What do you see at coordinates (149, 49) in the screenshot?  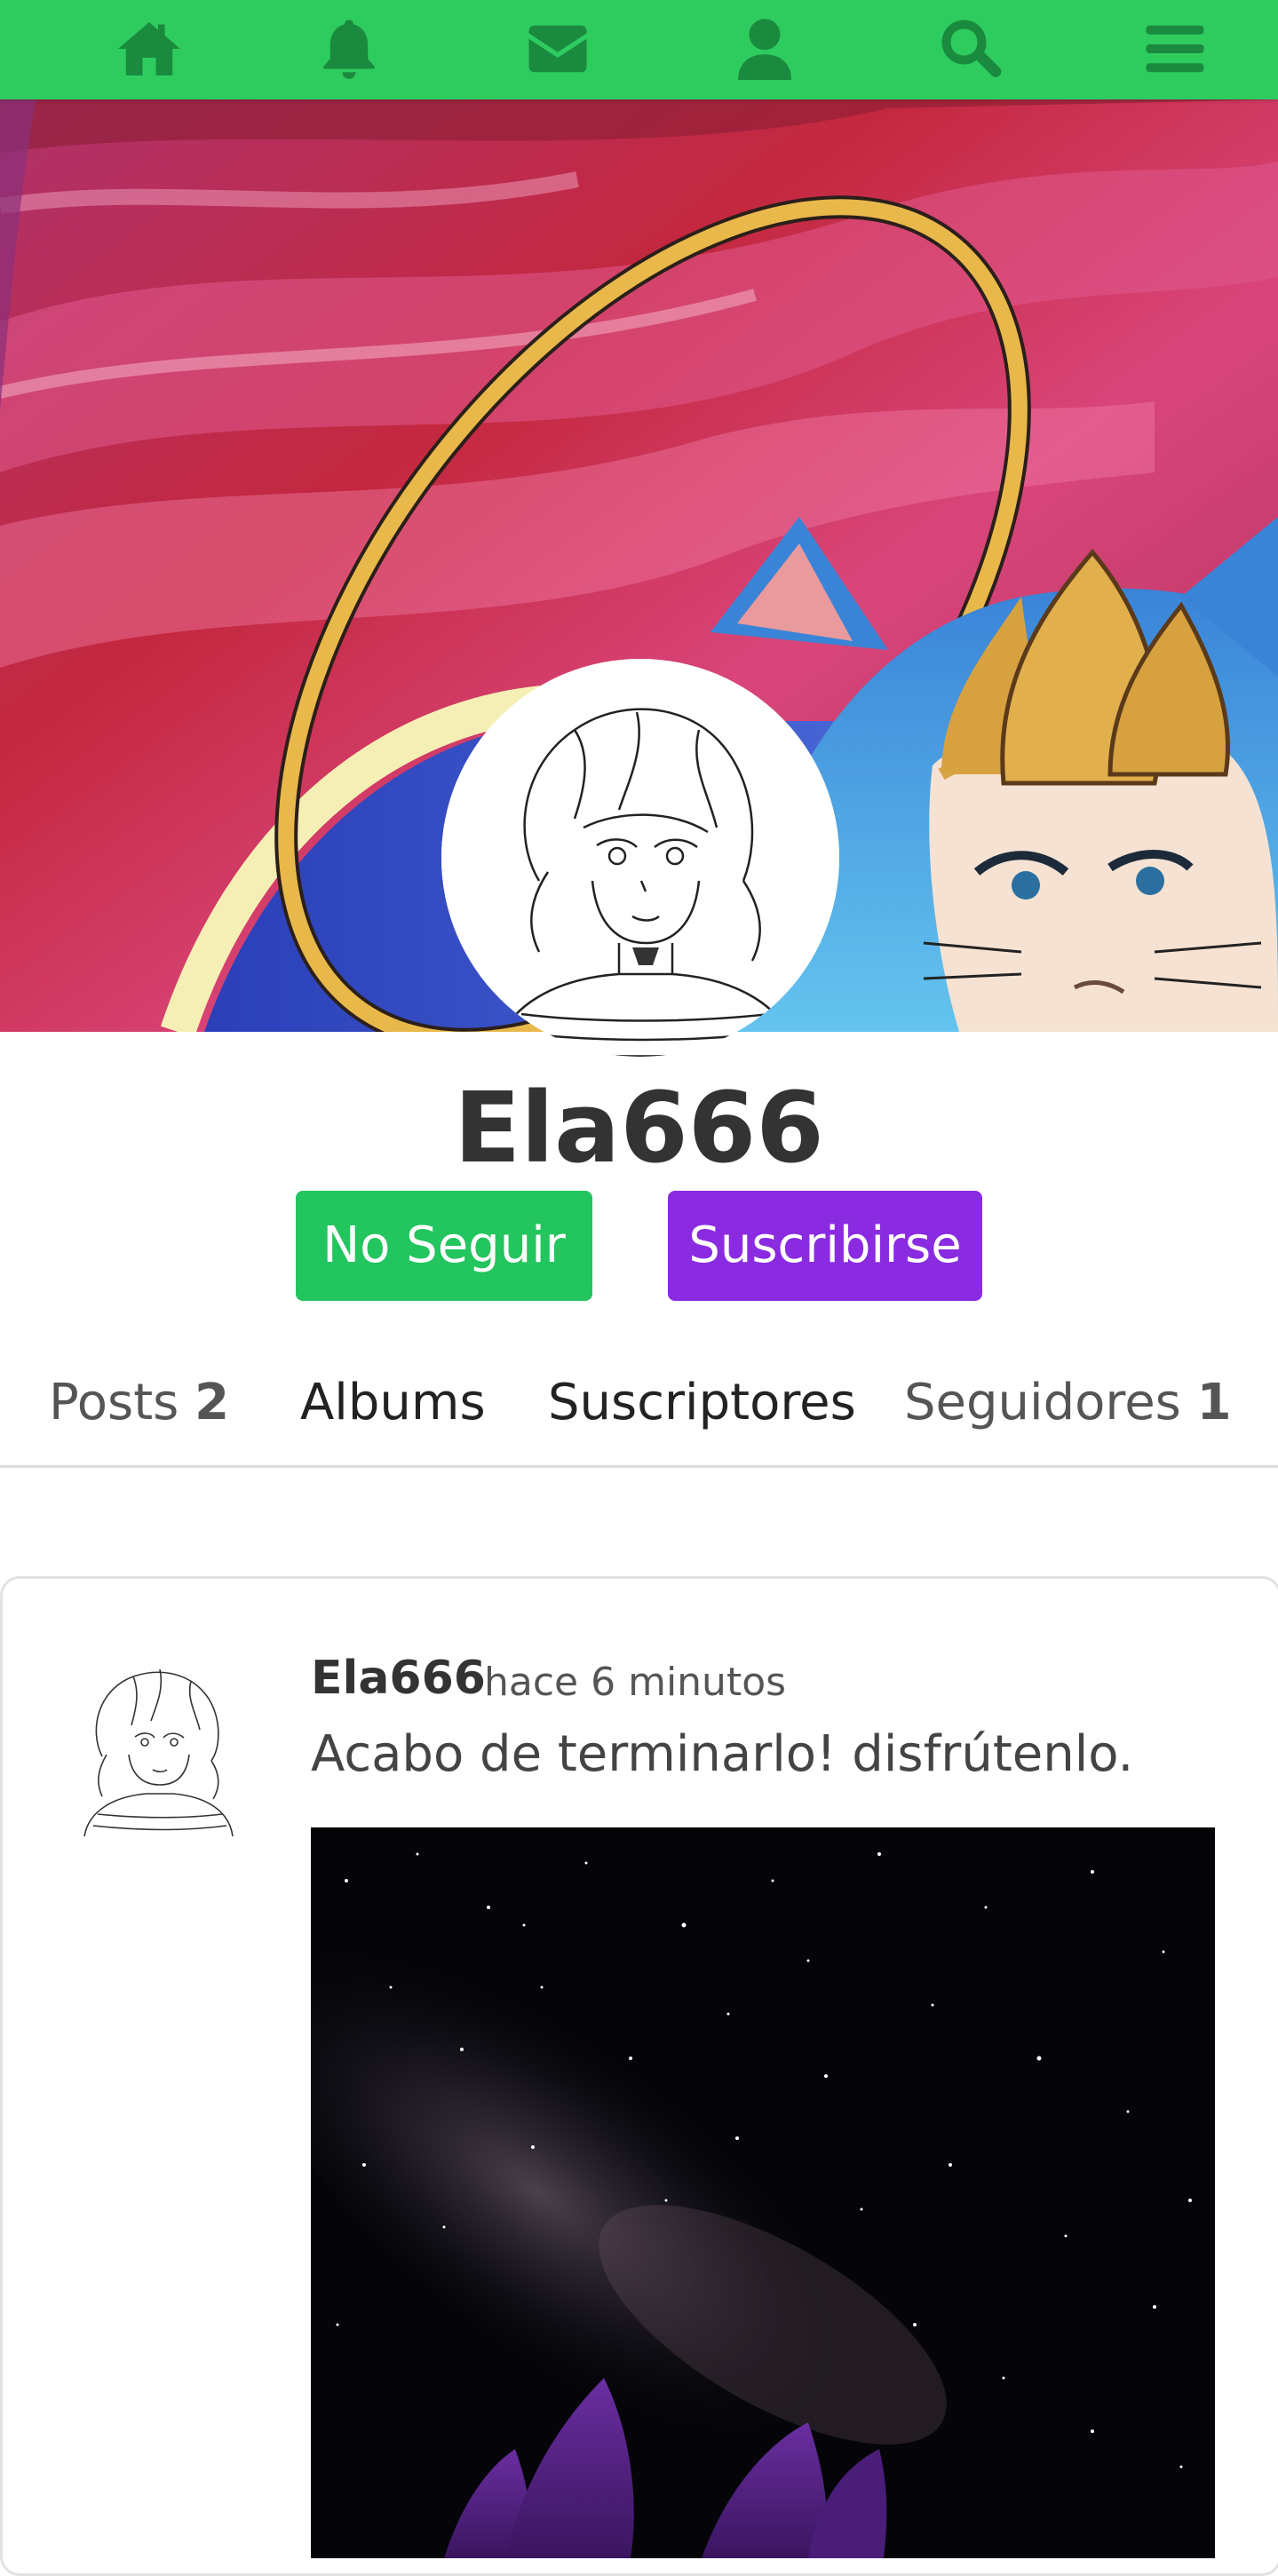 I see `home-icon` at bounding box center [149, 49].